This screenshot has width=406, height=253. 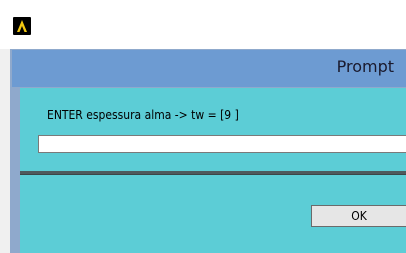 I want to click on ansys-logo-icon, so click(x=22, y=26).